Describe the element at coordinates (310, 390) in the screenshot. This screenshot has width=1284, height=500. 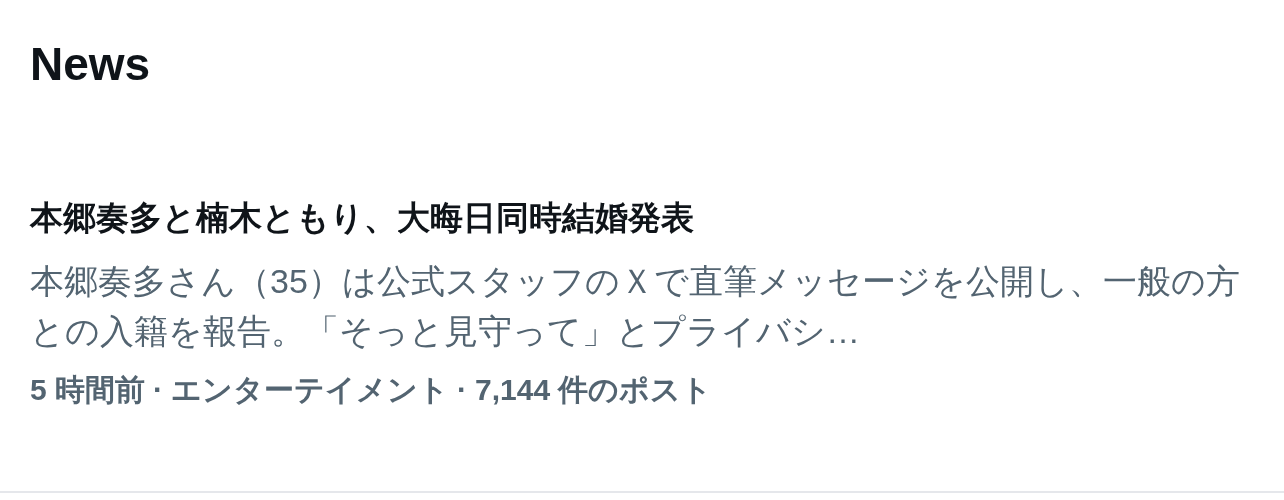
I see `news-meta: エンターテイメント` at that location.